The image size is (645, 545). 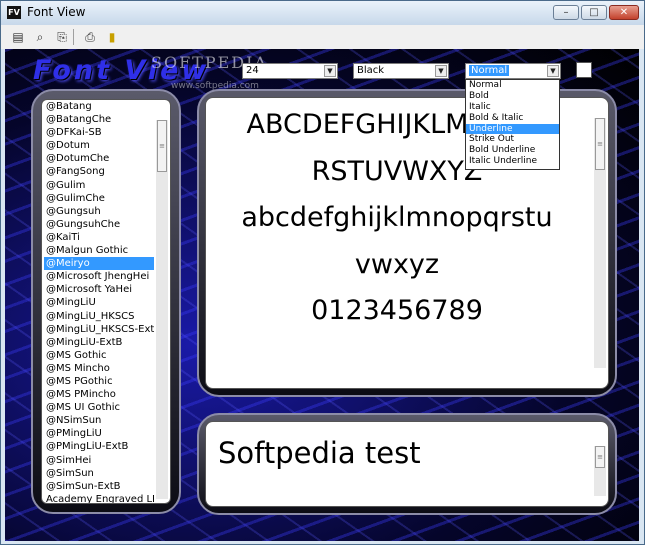 I want to click on font-list-item: @KaiTi, so click(x=99, y=237).